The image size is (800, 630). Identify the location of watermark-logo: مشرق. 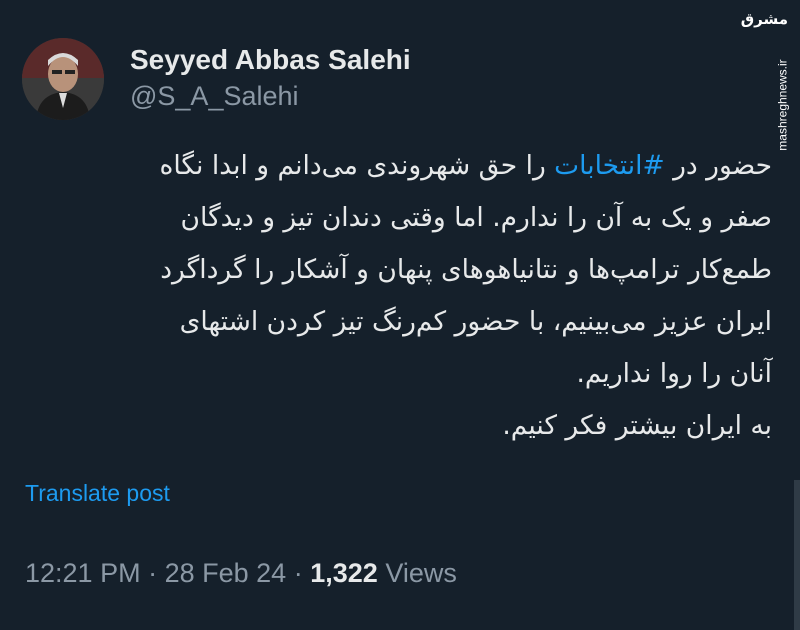
(764, 19).